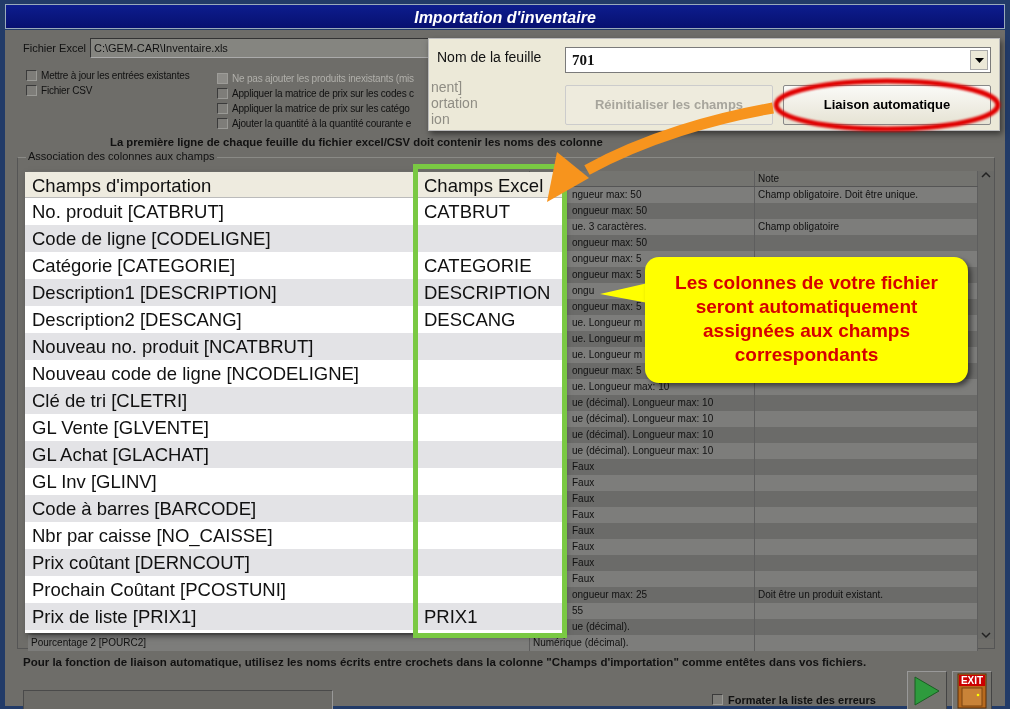  I want to click on faded-text: ortation, so click(455, 103).